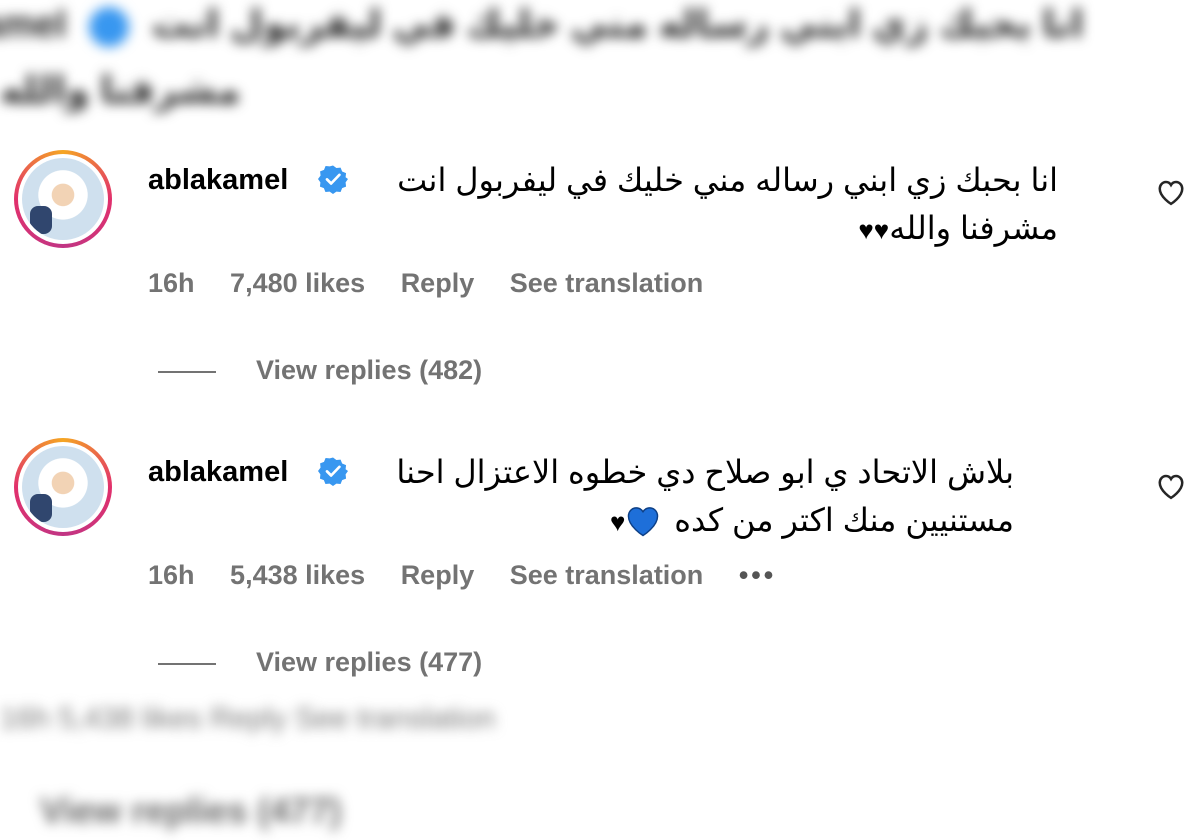  What do you see at coordinates (973, 228) in the screenshot?
I see `comment-text-line-2: مشرفنا والله` at bounding box center [973, 228].